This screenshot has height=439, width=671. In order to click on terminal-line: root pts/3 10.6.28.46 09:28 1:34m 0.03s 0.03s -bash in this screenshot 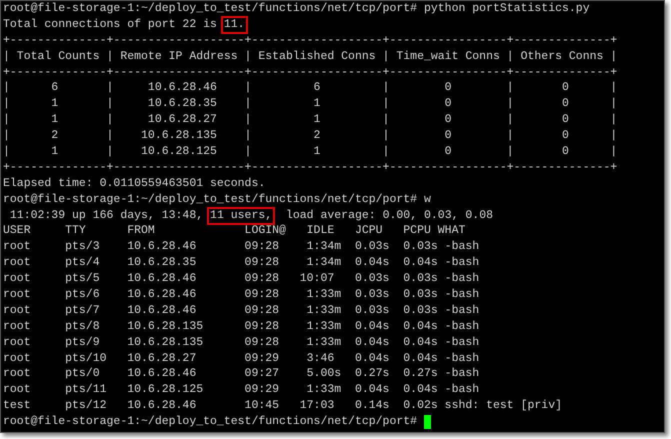, I will do `click(241, 247)`.